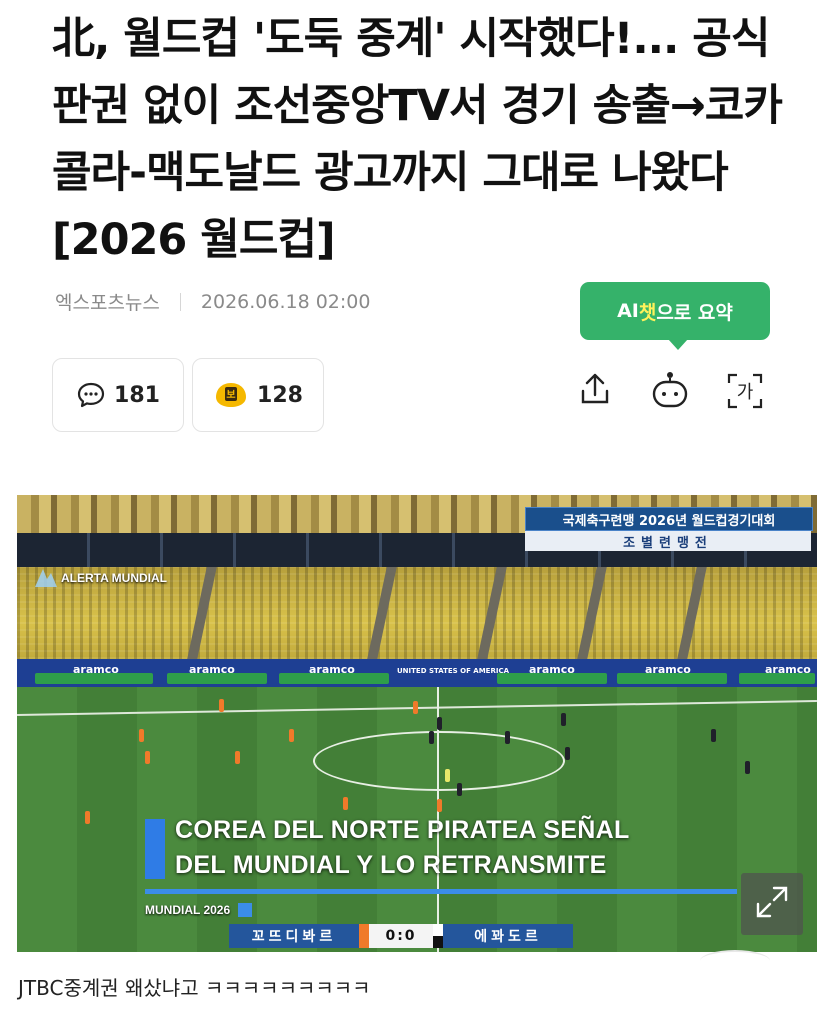 This screenshot has height=1022, width=835. What do you see at coordinates (438, 936) in the screenshot?
I see `team-right-color` at bounding box center [438, 936].